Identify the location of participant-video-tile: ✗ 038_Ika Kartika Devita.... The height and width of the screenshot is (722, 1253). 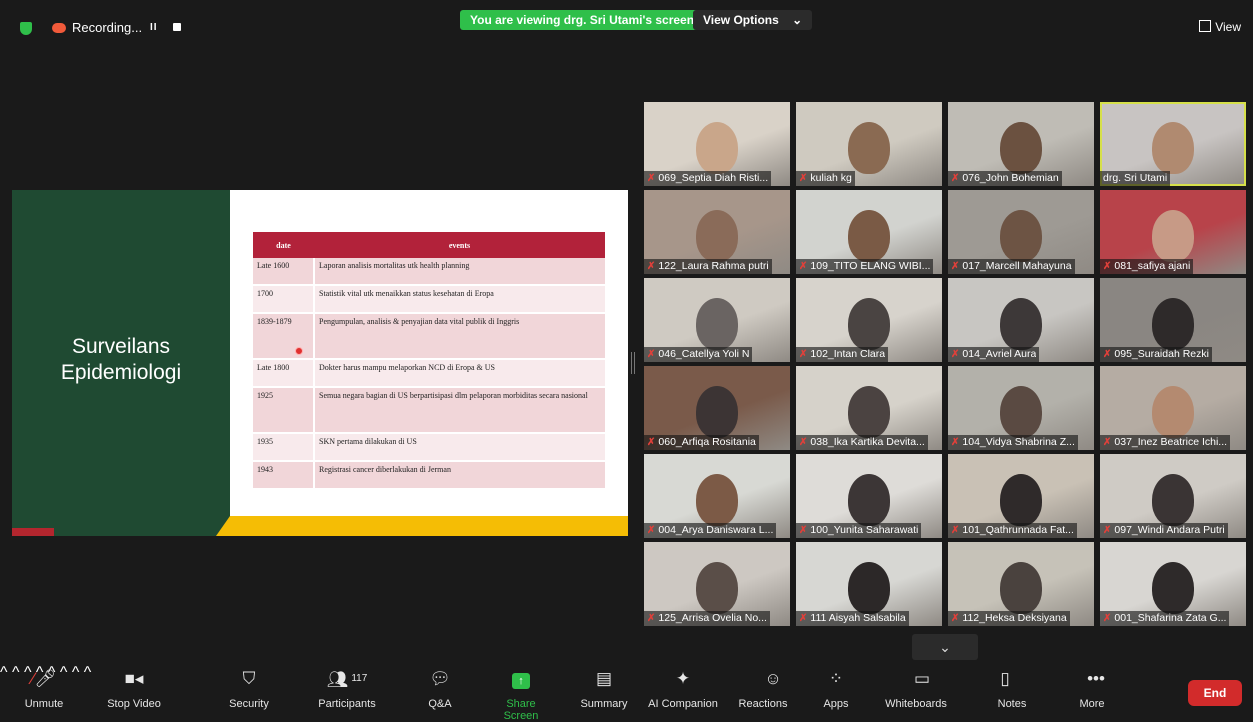
(869, 408).